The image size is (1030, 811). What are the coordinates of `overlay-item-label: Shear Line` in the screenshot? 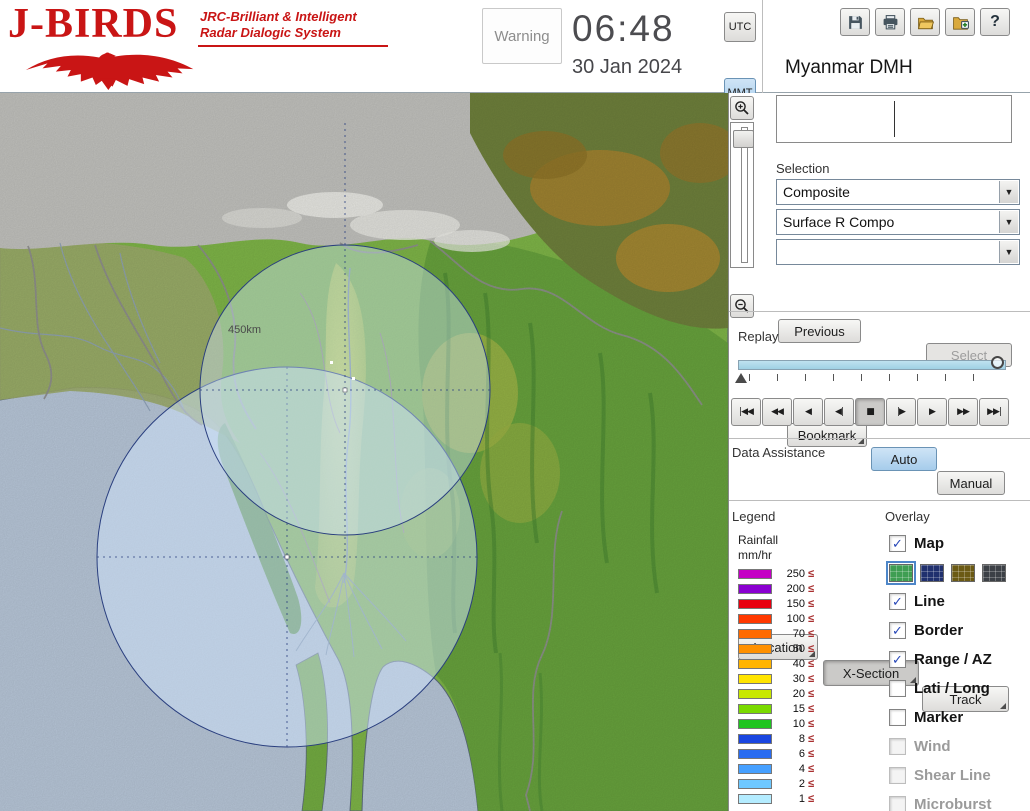 It's located at (952, 775).